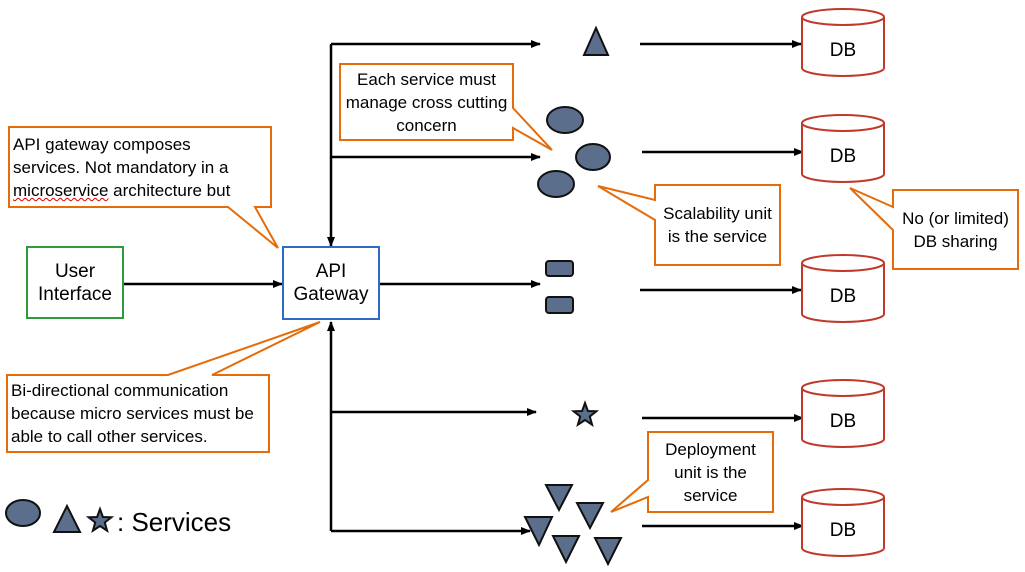 Image resolution: width=1025 pixels, height=572 pixels. I want to click on callout-db-sharing: No (or limited) DB sharing, so click(955, 229).